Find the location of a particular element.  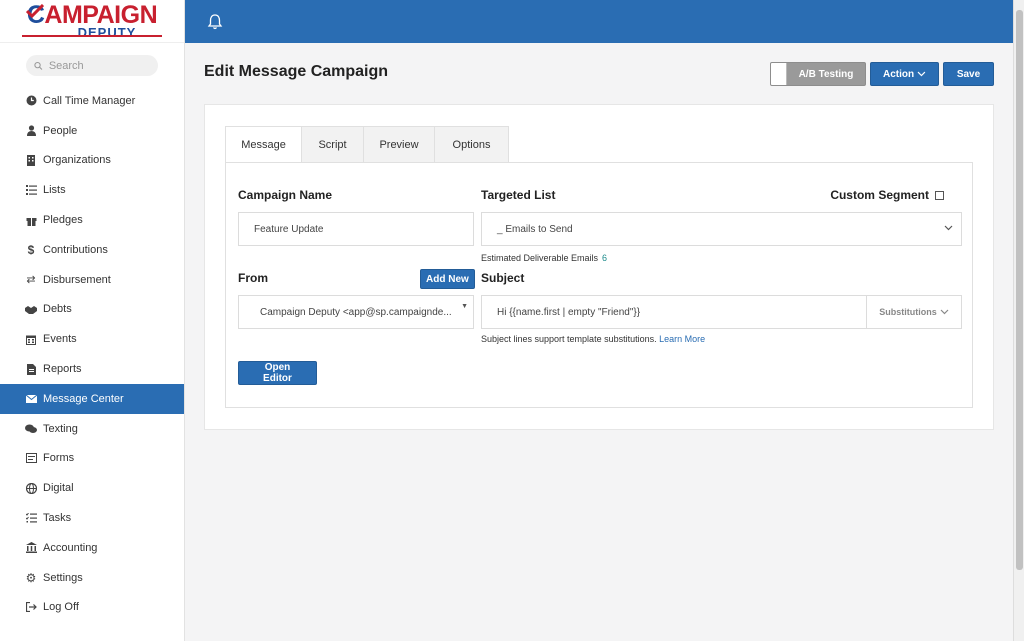

subject-input is located at coordinates (681, 312).